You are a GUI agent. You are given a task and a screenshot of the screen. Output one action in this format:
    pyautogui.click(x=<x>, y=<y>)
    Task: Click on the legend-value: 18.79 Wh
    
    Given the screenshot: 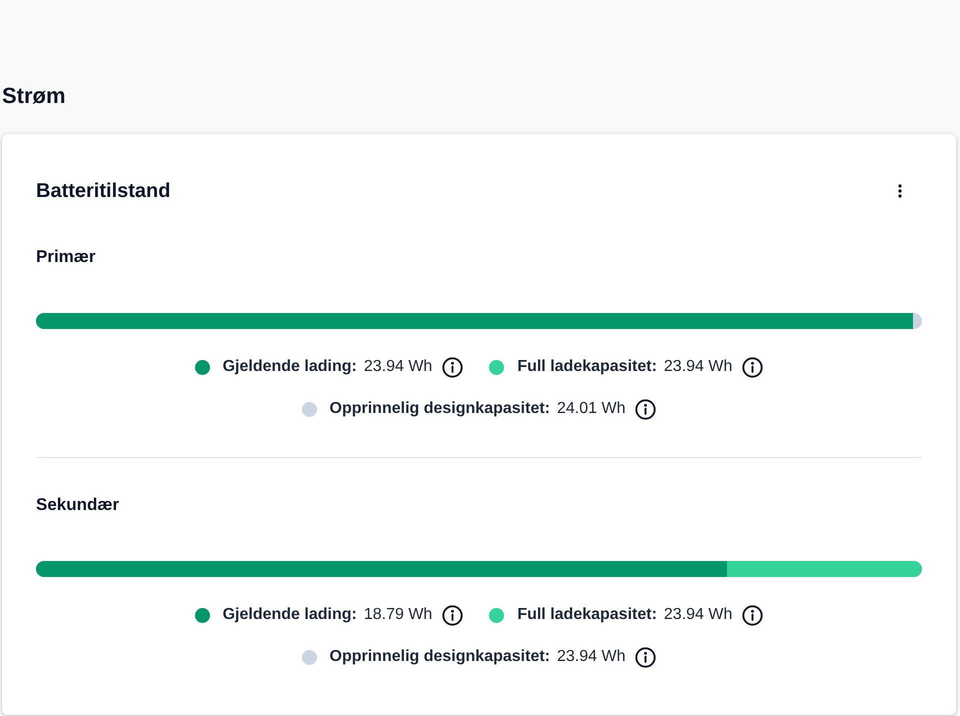 What is the action you would take?
    pyautogui.click(x=398, y=615)
    